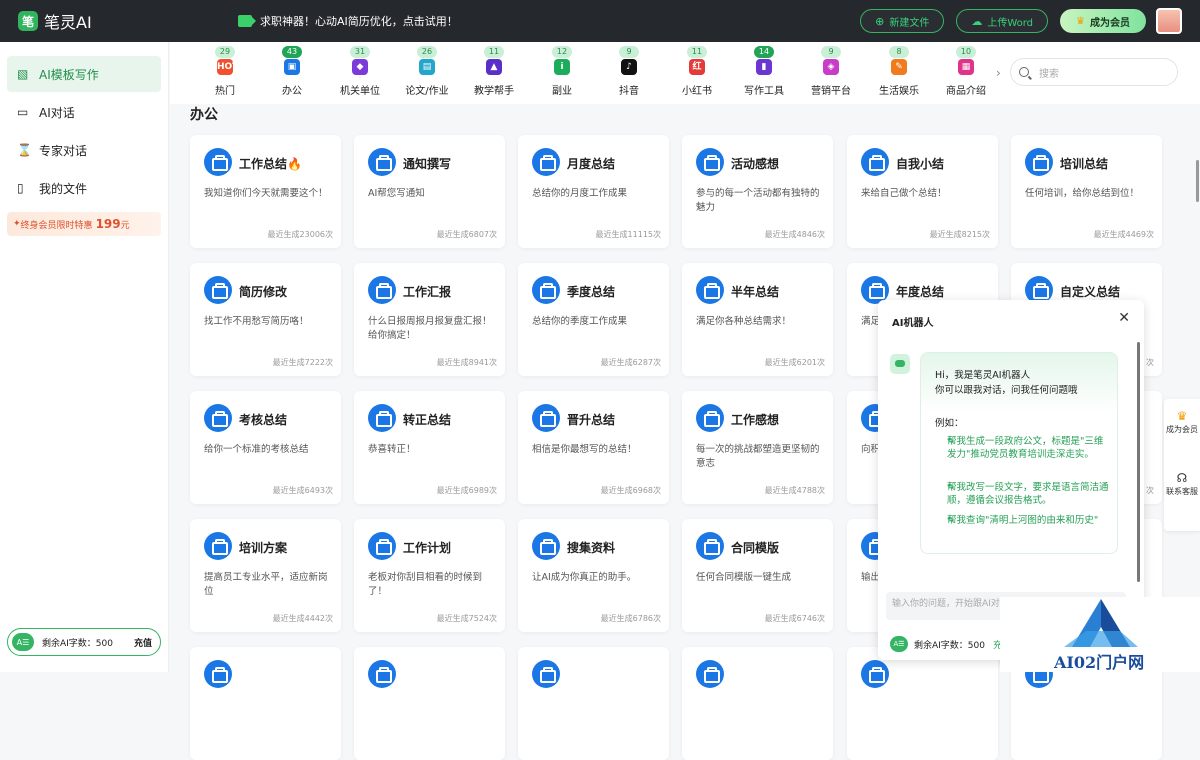 The height and width of the screenshot is (760, 1200). What do you see at coordinates (263, 420) in the screenshot?
I see `card-title: 考核总结` at bounding box center [263, 420].